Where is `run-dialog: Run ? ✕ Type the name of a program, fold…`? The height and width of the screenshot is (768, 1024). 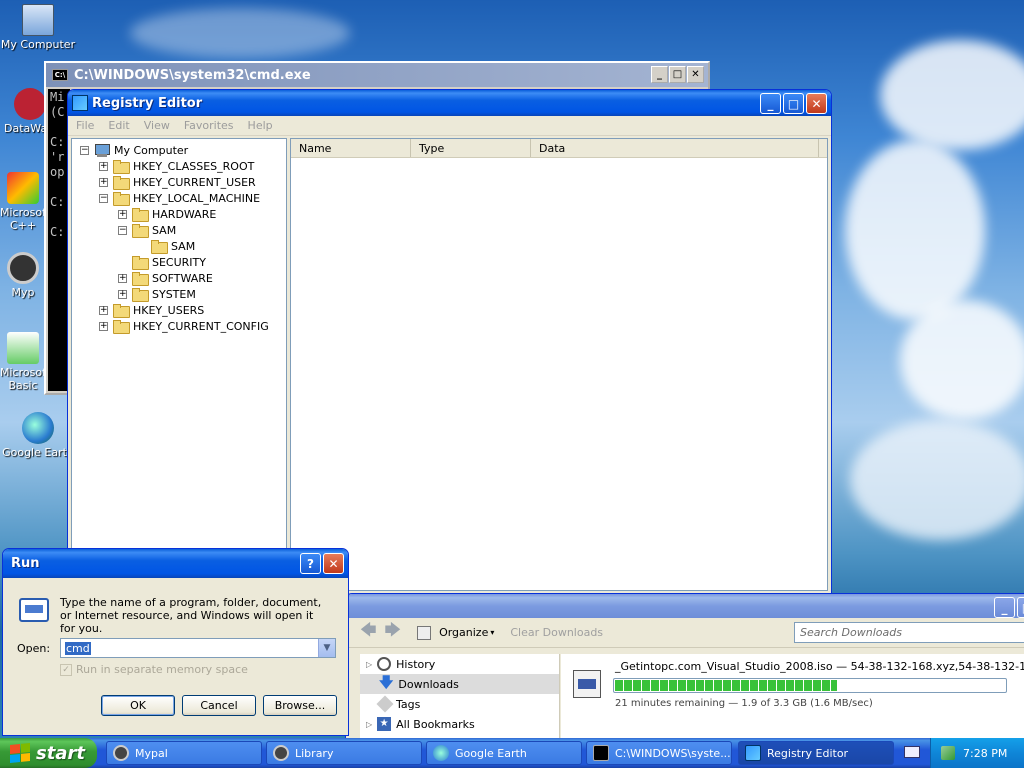 run-dialog: Run ? ✕ Type the name of a program, fold… is located at coordinates (175, 642).